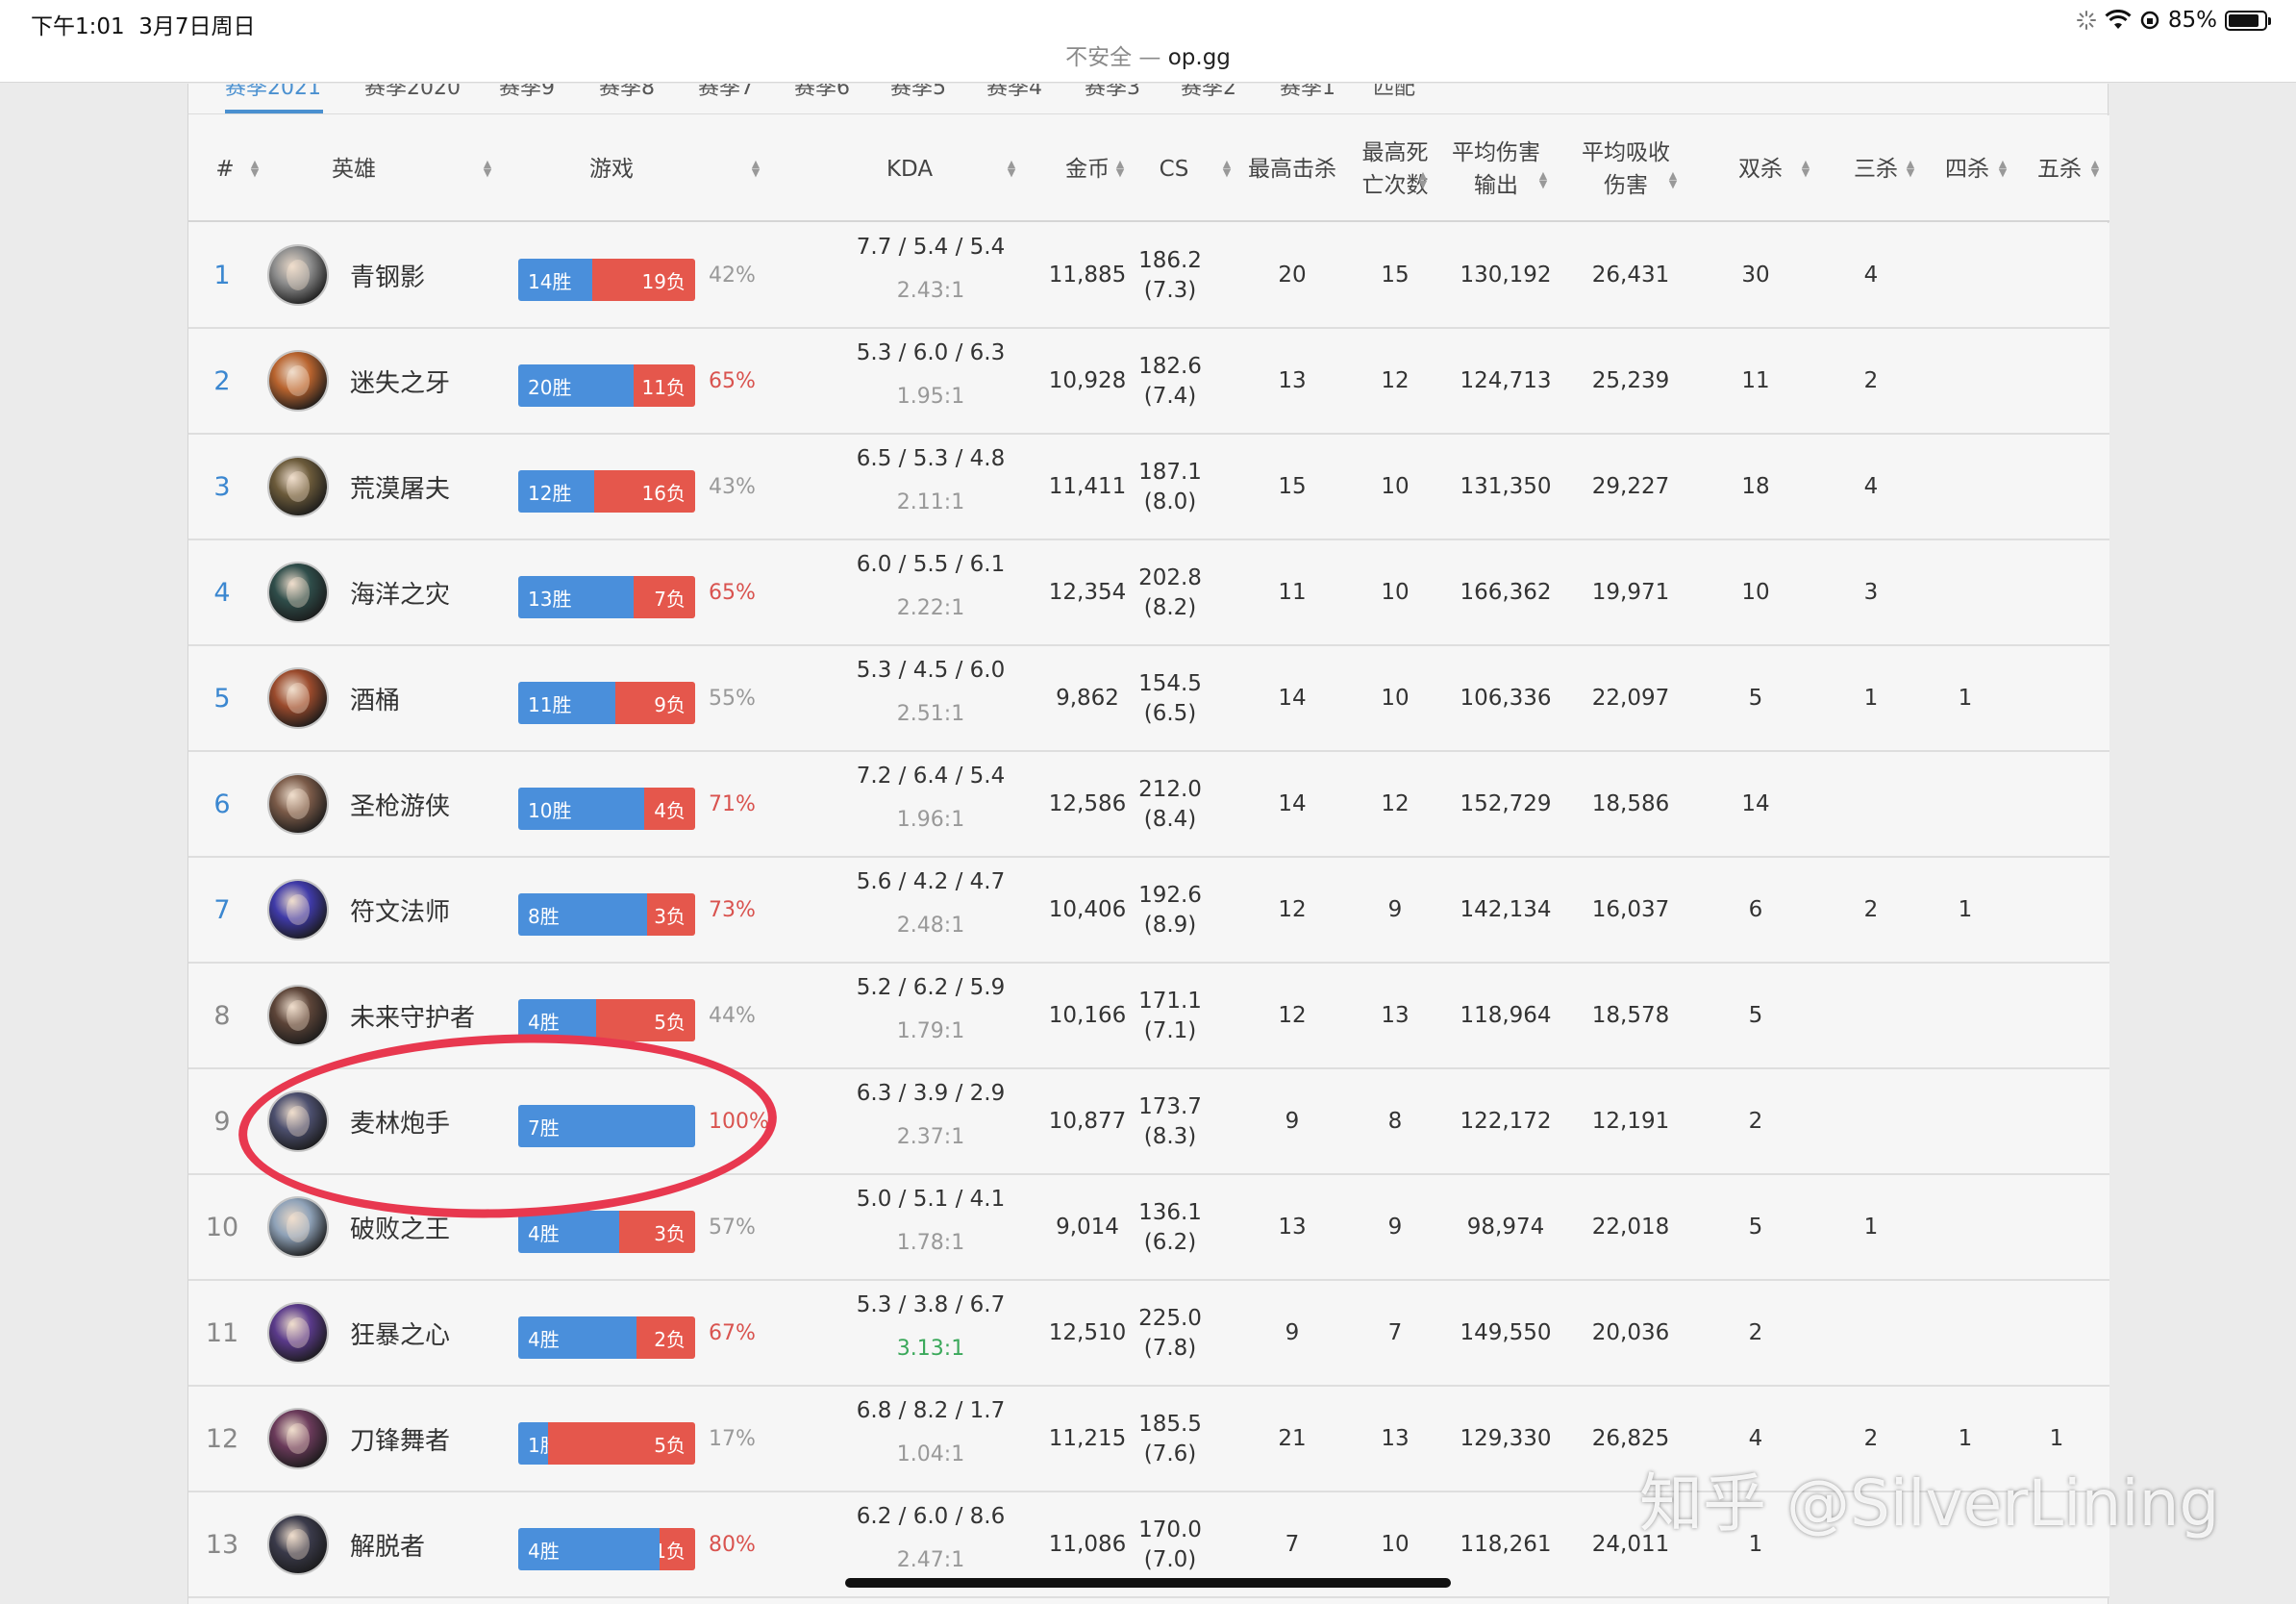 This screenshot has height=1604, width=2296. Describe the element at coordinates (1760, 168) in the screenshot. I see `col-double-kill: 双杀` at that location.